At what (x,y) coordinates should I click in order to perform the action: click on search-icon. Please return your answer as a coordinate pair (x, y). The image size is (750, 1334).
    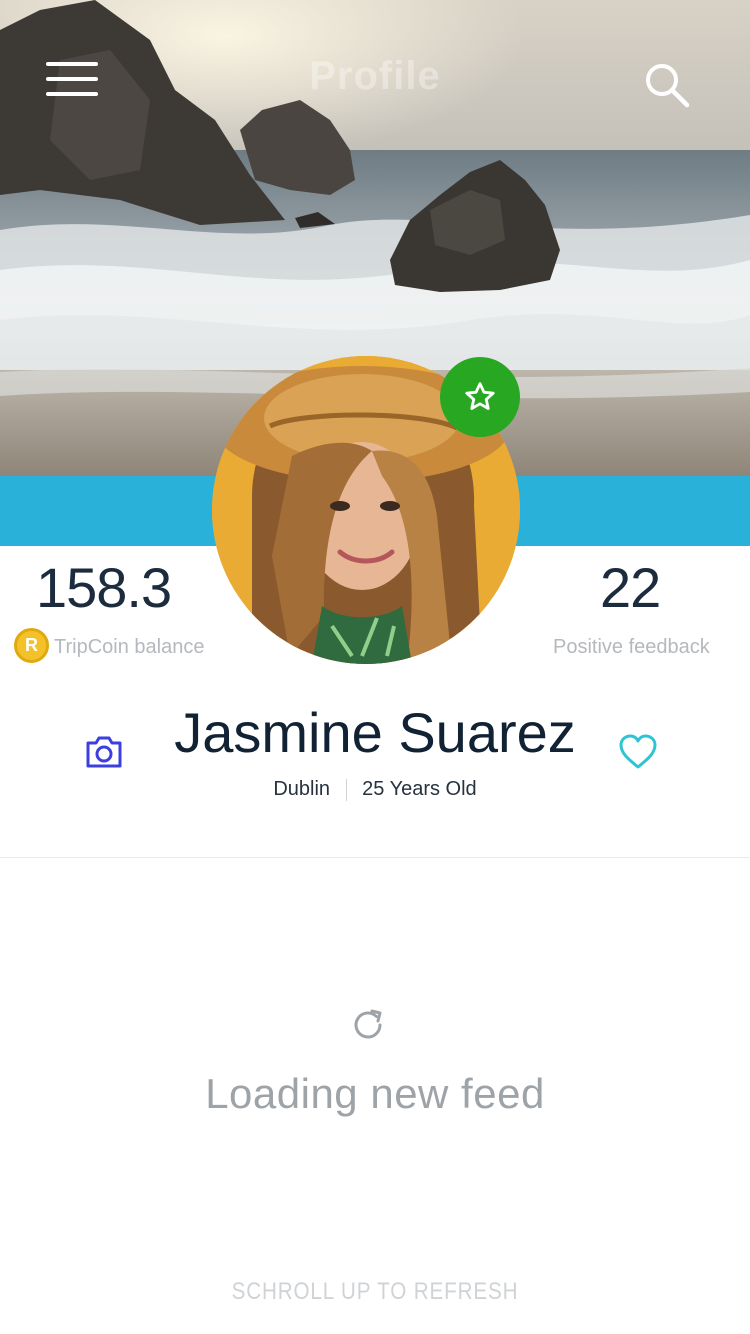
    Looking at the image, I should click on (668, 86).